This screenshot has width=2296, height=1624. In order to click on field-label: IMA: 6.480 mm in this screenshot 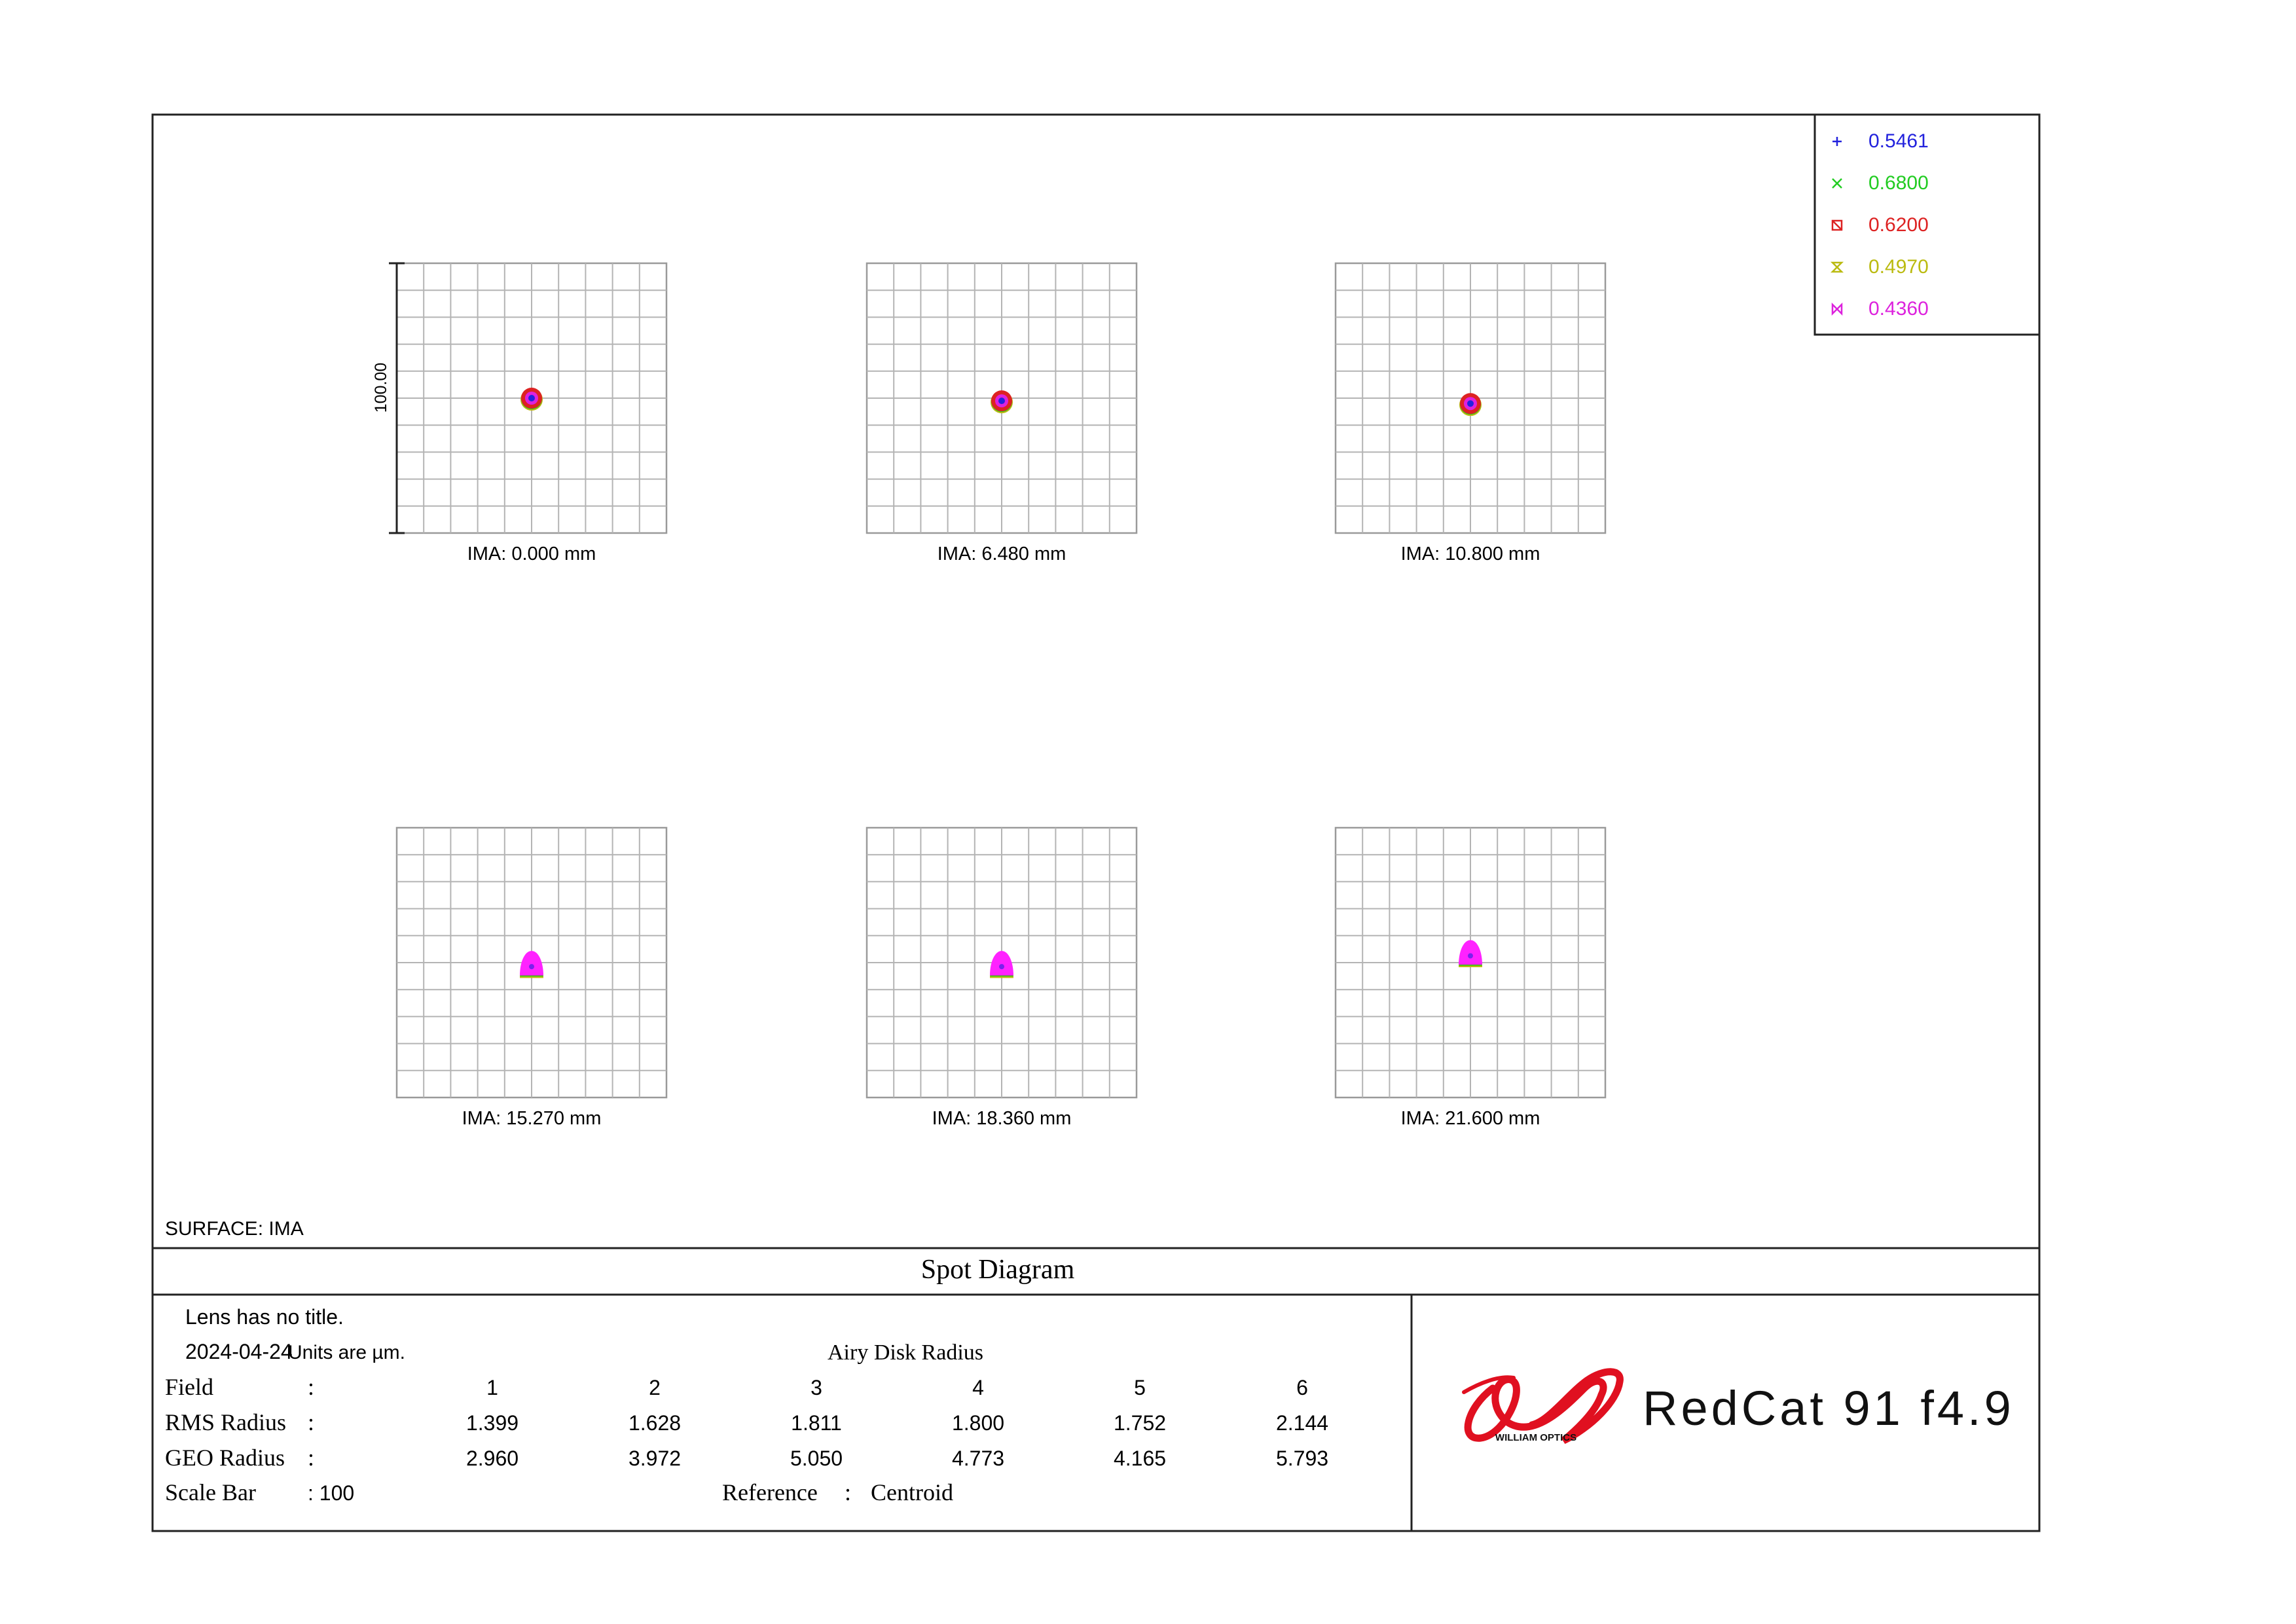, I will do `click(1002, 554)`.